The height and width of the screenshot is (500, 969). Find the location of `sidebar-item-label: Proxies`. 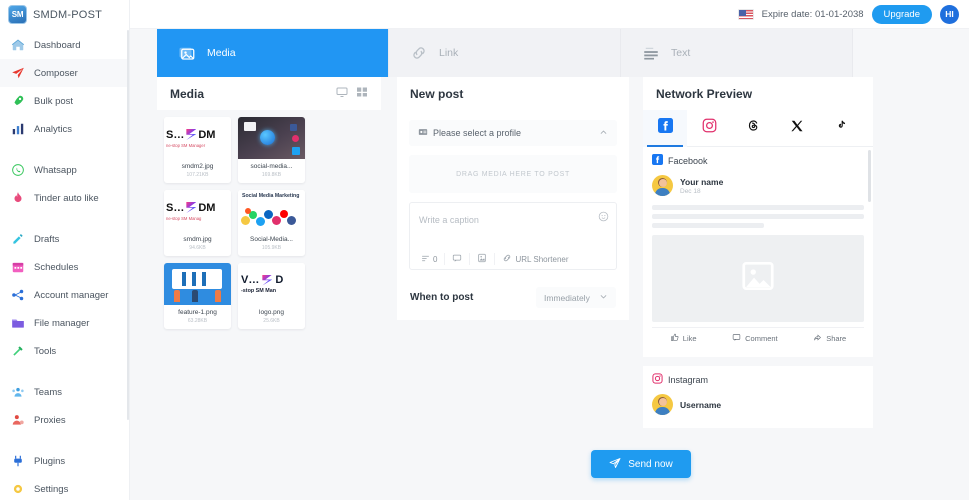

sidebar-item-label: Proxies is located at coordinates (50, 420).